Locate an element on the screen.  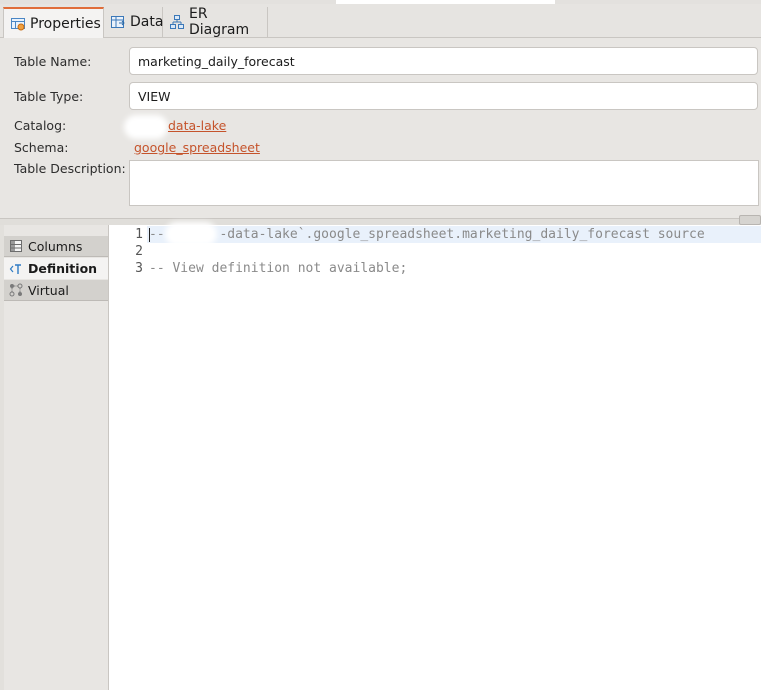
er-diagram-icon is located at coordinates (177, 22).